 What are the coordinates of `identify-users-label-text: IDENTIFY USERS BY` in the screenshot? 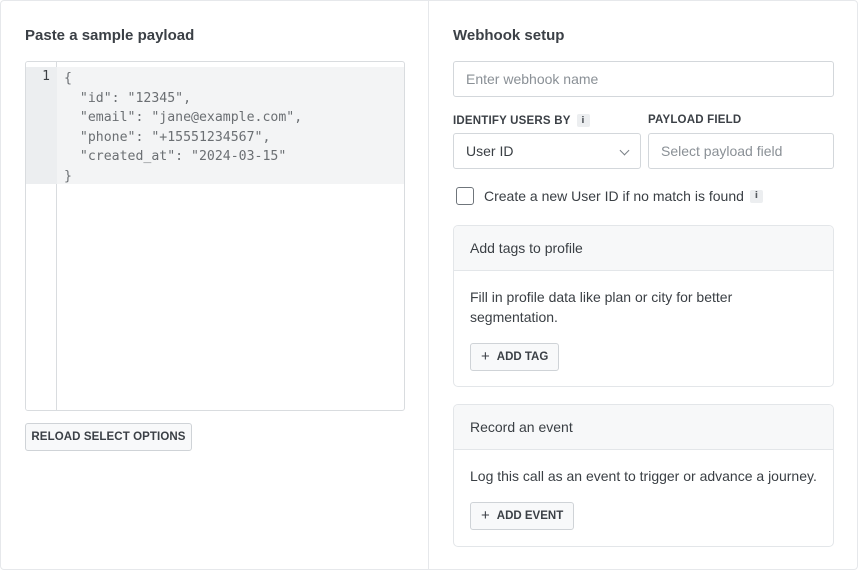 It's located at (512, 120).